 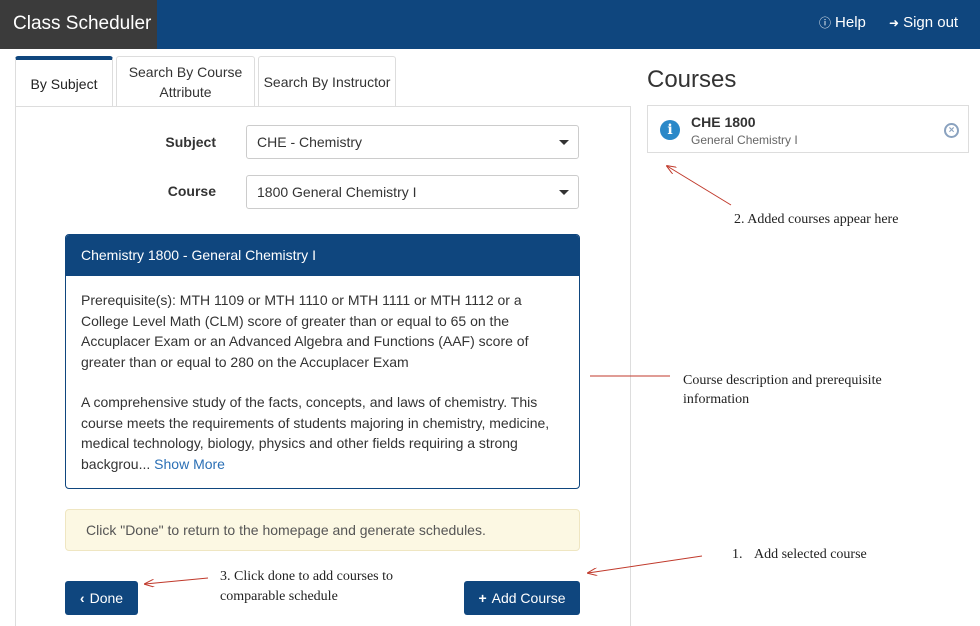 What do you see at coordinates (716, 399) in the screenshot?
I see `annotation-description-line2: information` at bounding box center [716, 399].